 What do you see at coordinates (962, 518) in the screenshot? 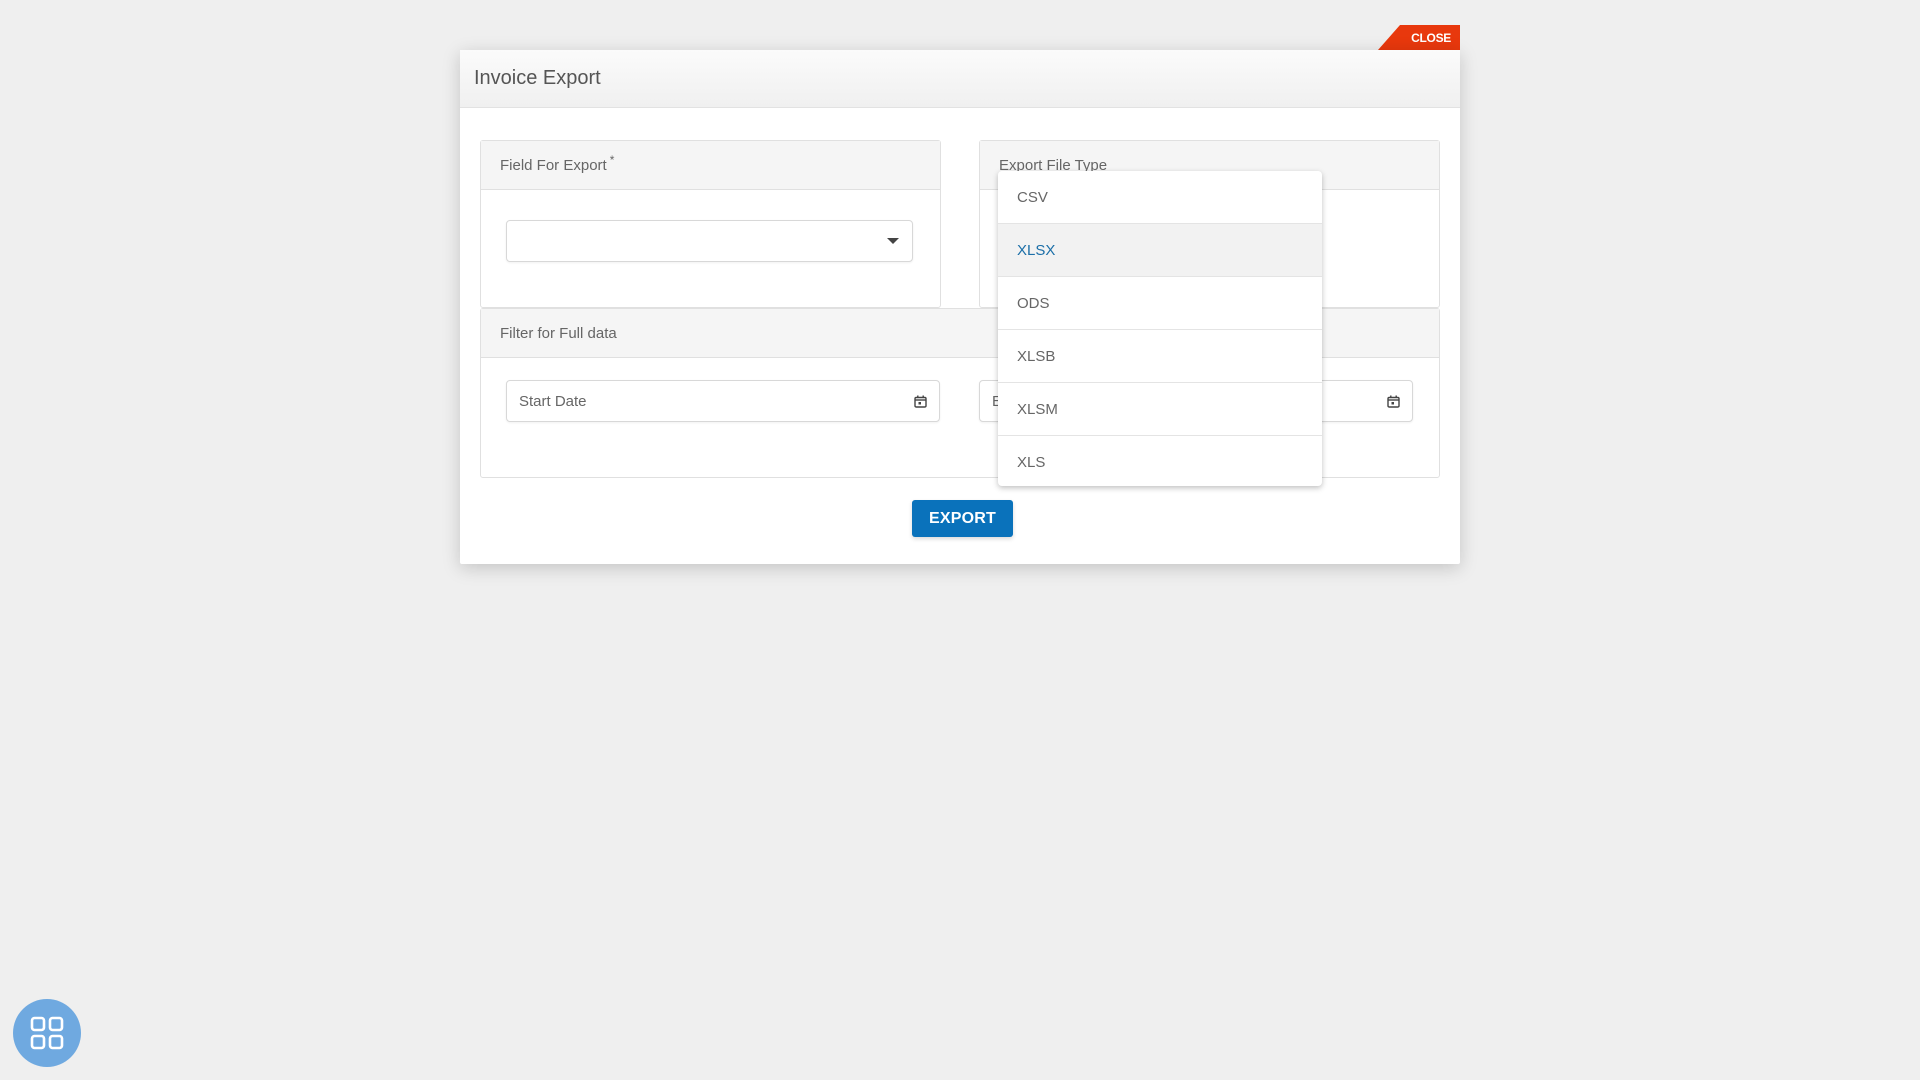
I see `export-button: EXPORT` at bounding box center [962, 518].